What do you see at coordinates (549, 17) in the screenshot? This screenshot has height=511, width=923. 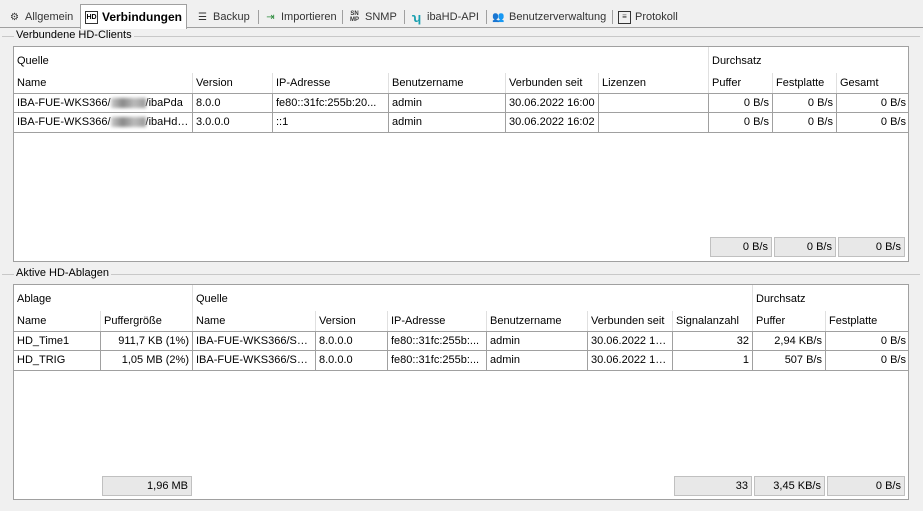 I see `tab-benutzerverwaltung: 👥 Benutzerverwaltung` at bounding box center [549, 17].